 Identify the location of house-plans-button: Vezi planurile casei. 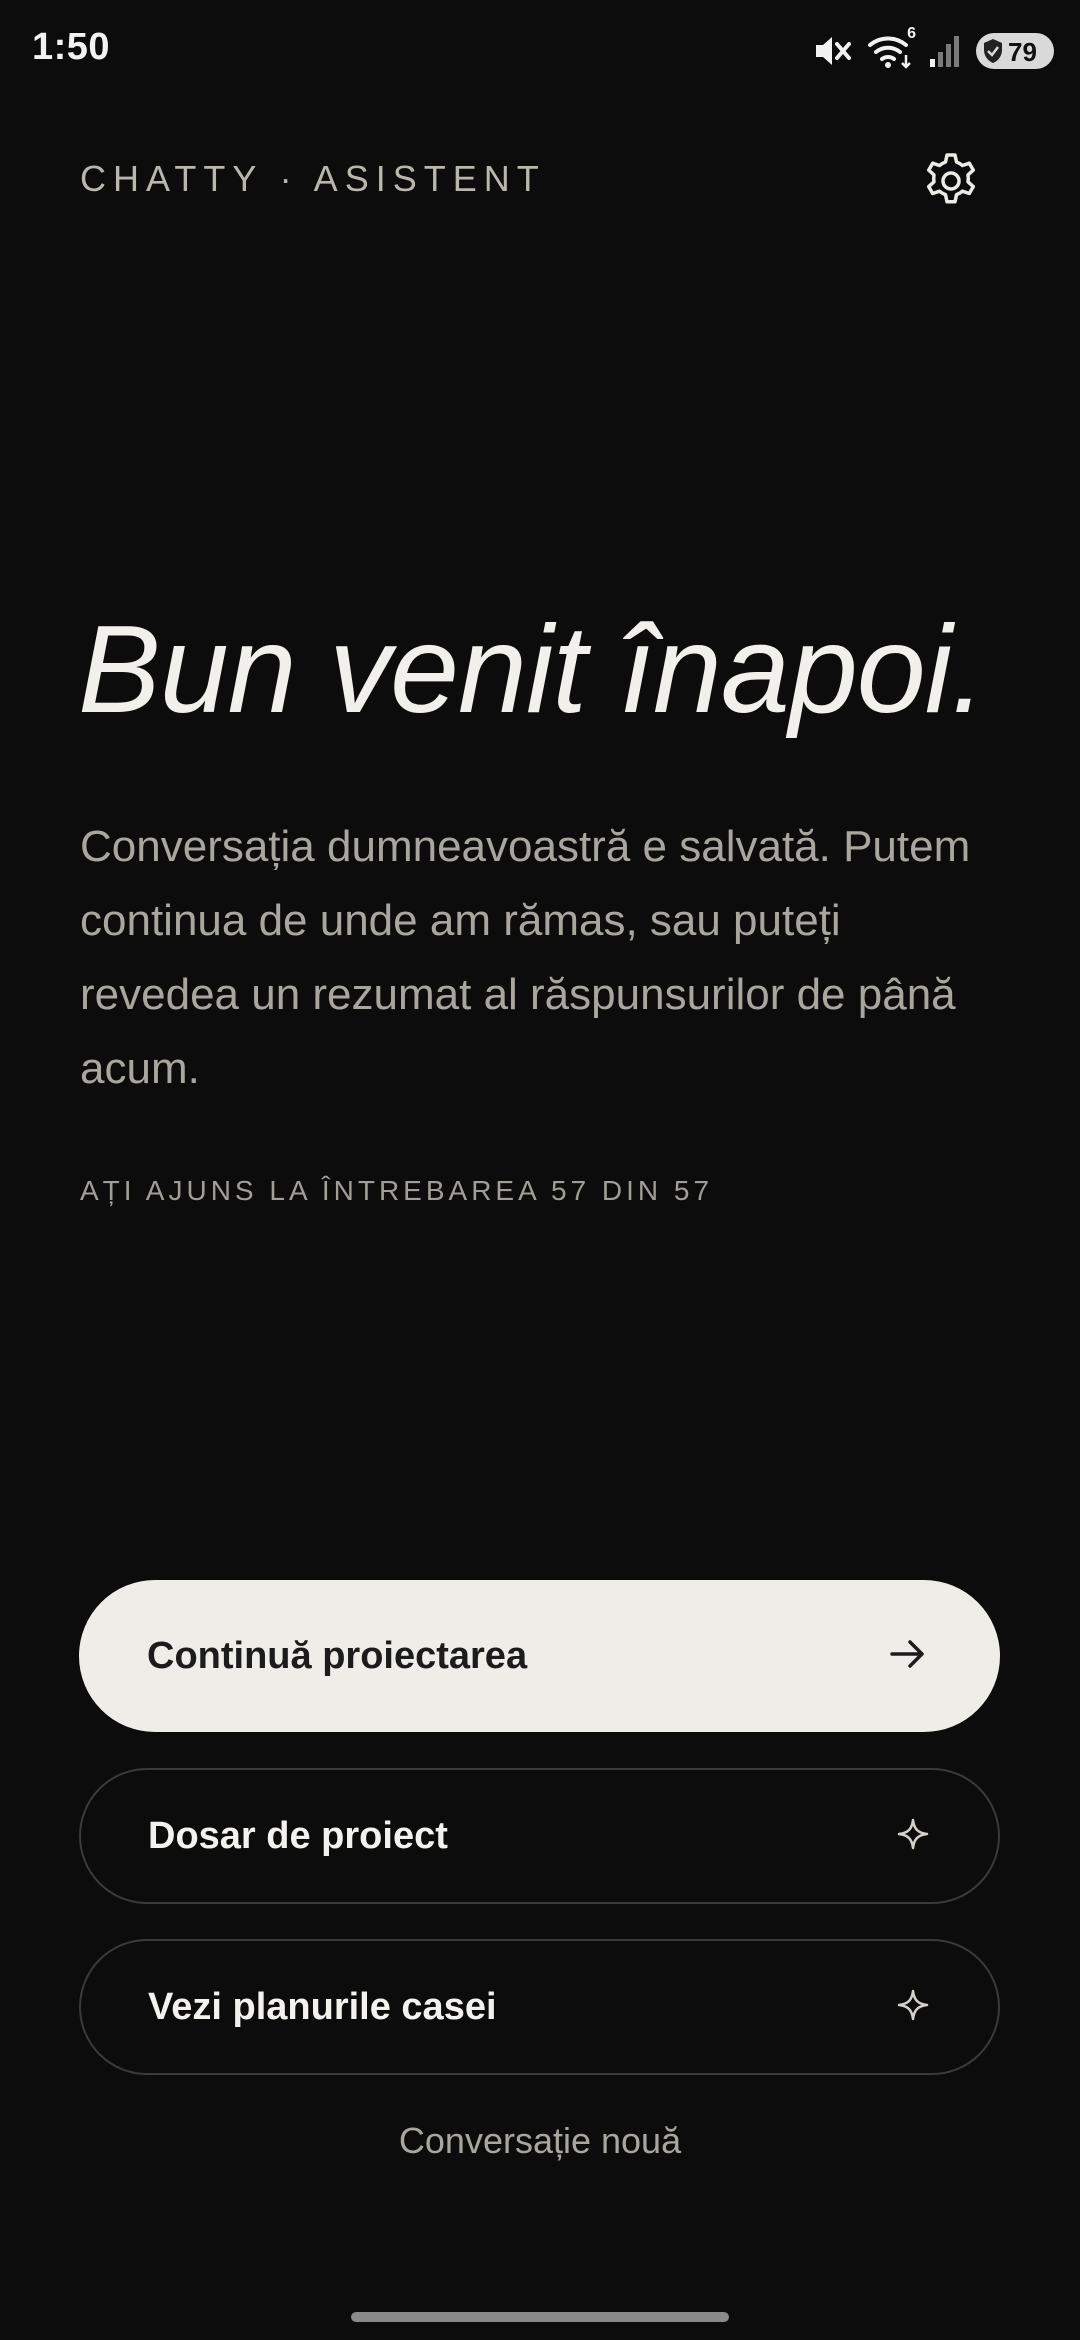
(539, 2007).